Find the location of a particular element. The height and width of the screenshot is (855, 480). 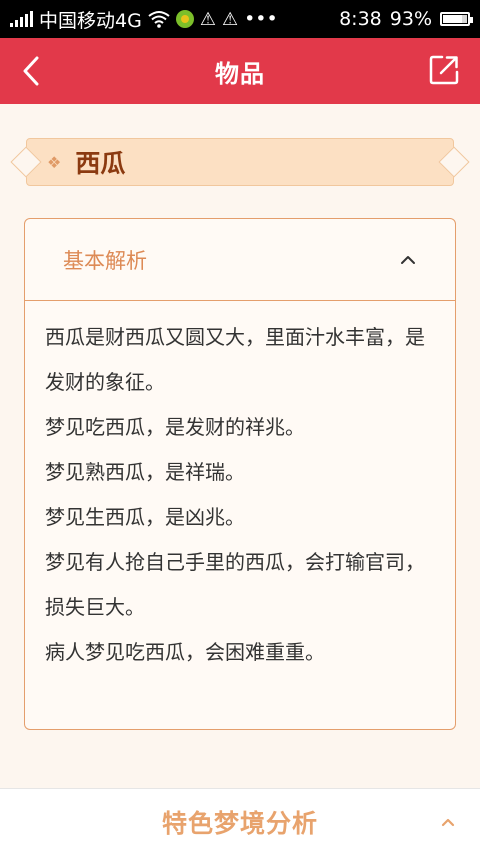

signal-icon is located at coordinates (21, 19).